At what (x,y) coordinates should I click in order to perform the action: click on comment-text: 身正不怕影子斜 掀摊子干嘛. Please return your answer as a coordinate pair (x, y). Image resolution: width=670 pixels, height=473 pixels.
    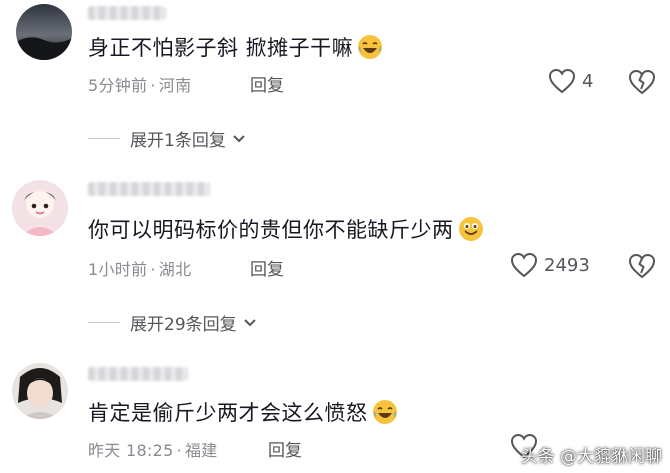
    Looking at the image, I should click on (235, 47).